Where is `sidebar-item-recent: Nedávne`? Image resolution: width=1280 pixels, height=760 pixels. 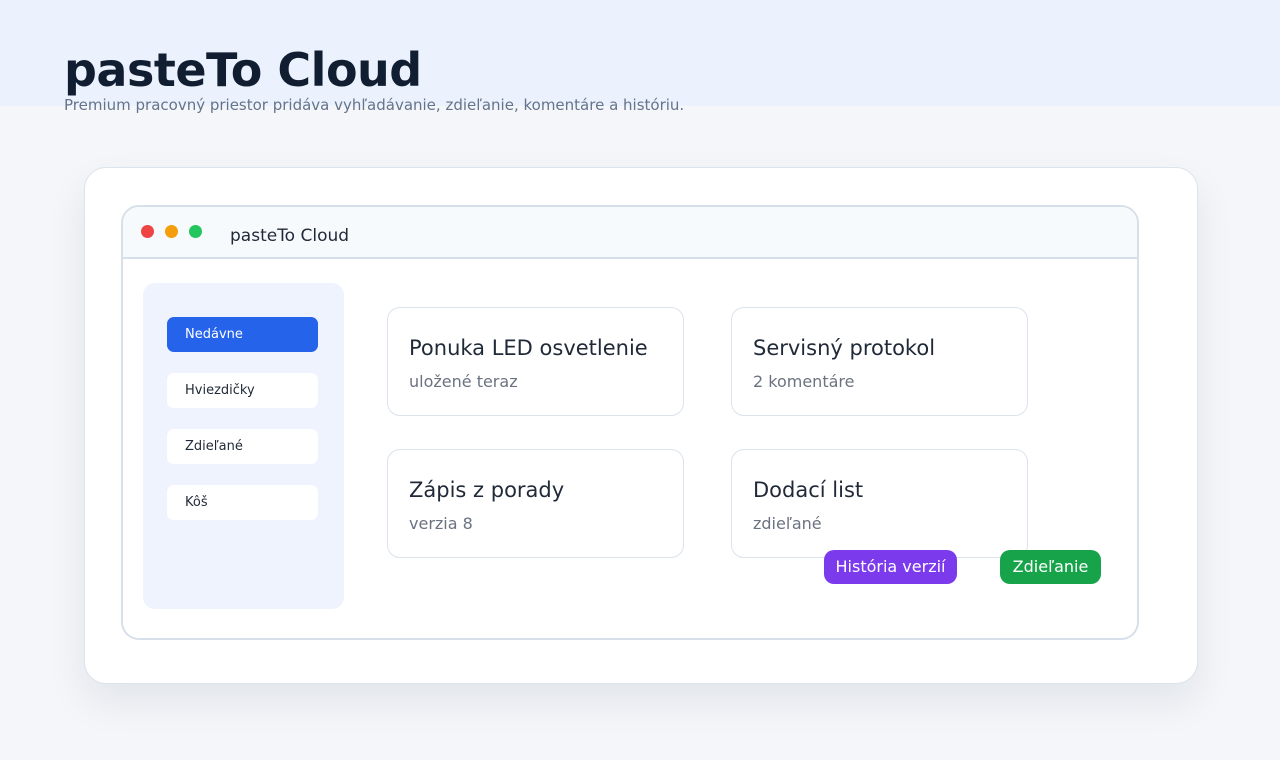
sidebar-item-recent: Nedávne is located at coordinates (242, 334).